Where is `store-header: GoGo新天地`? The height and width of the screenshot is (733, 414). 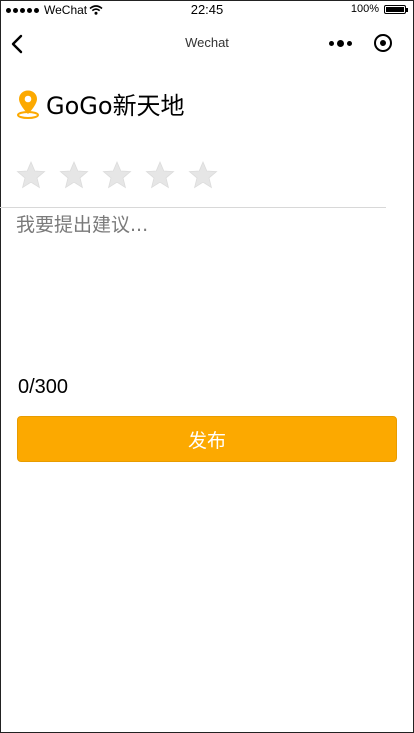
store-header: GoGo新天地 is located at coordinates (100, 103).